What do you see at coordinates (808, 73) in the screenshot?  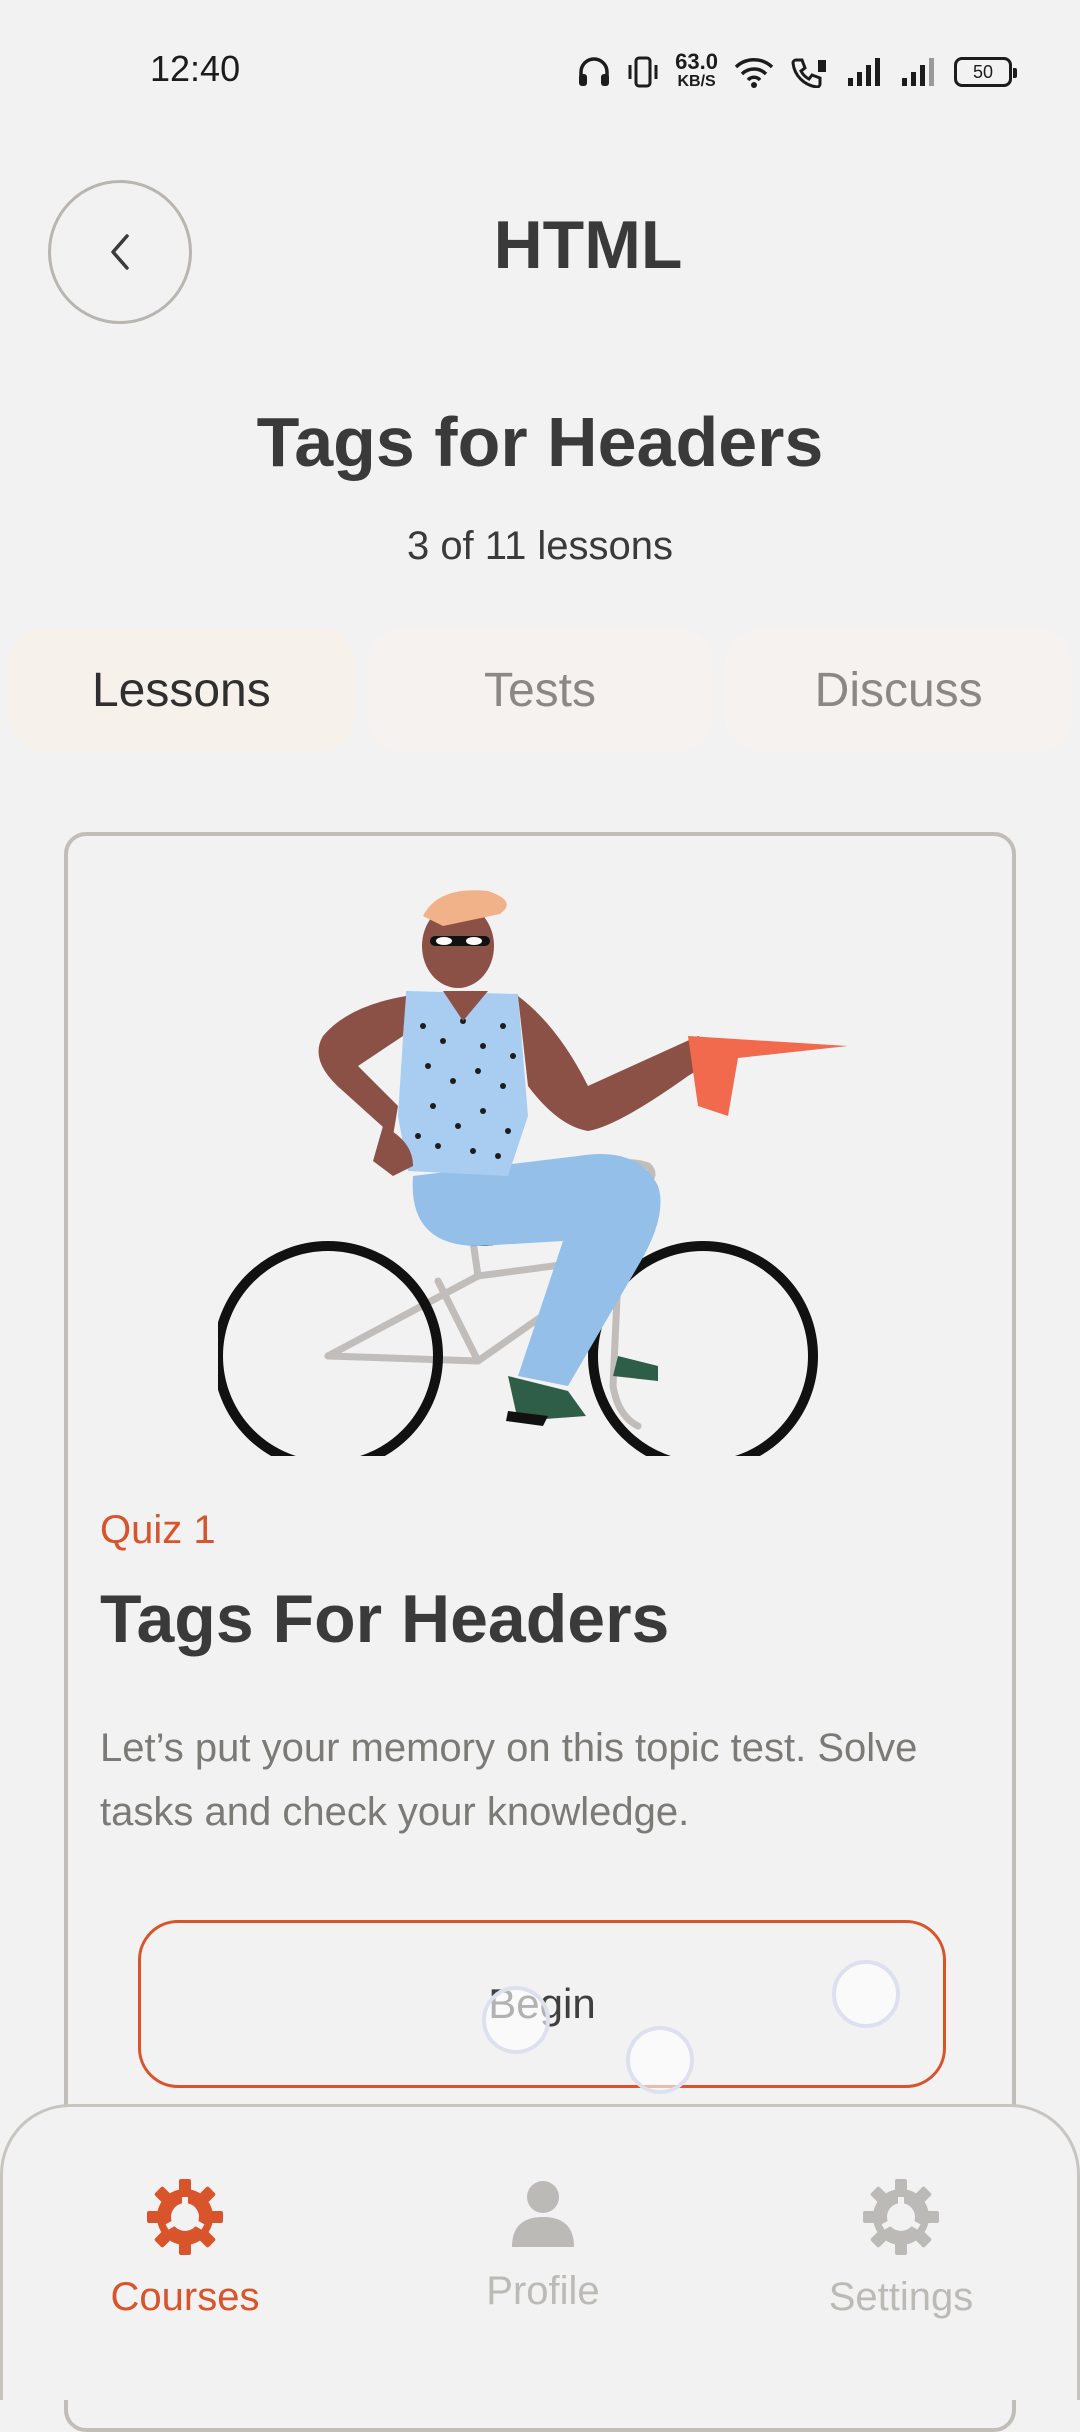 I see `volte-call-icon` at bounding box center [808, 73].